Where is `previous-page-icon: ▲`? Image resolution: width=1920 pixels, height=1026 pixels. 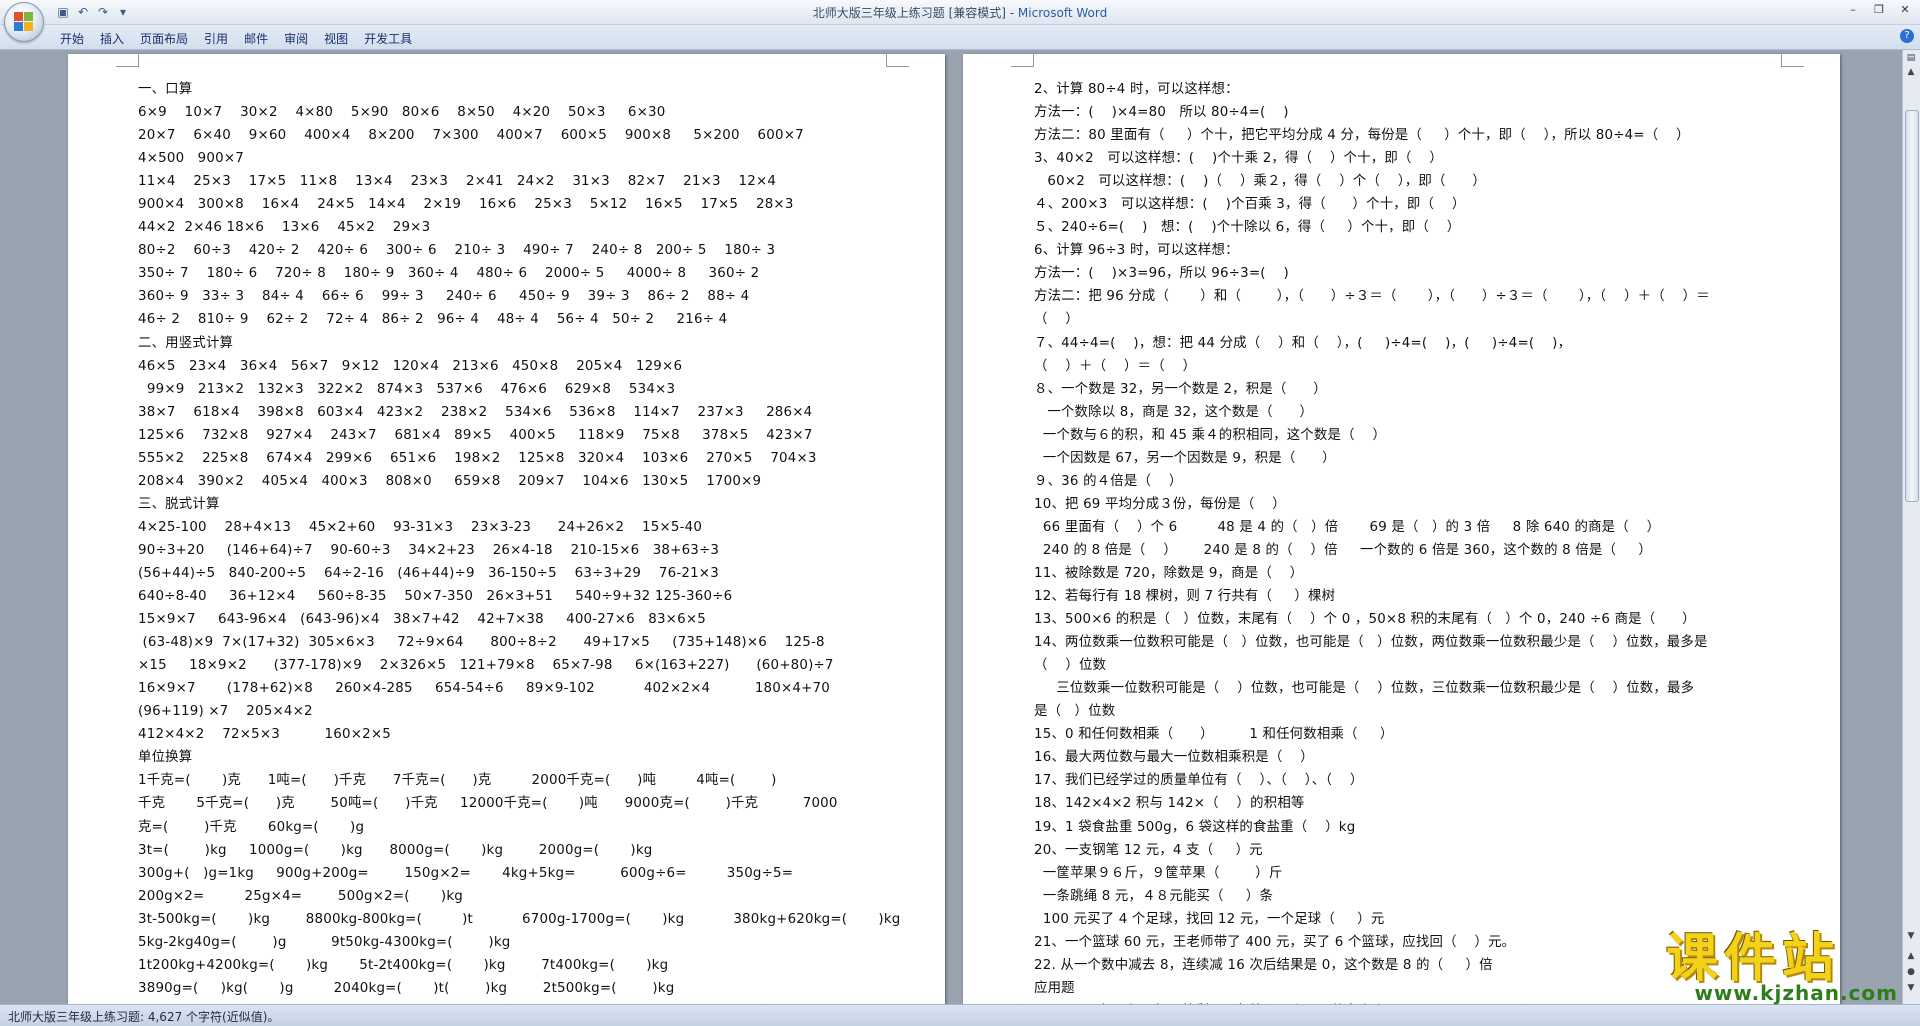
previous-page-icon: ▲ is located at coordinates (1911, 956).